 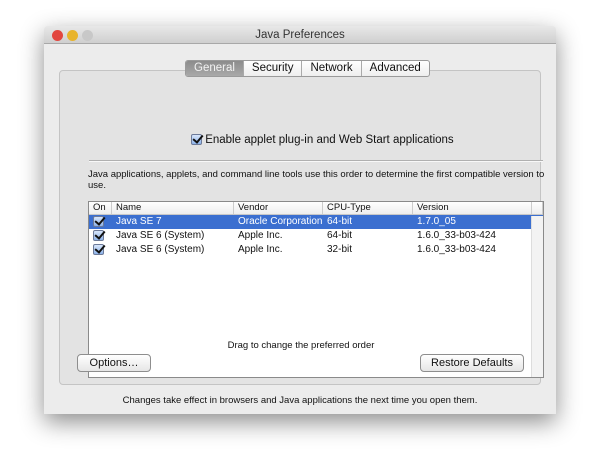 What do you see at coordinates (472, 208) in the screenshot?
I see `column-version: Version` at bounding box center [472, 208].